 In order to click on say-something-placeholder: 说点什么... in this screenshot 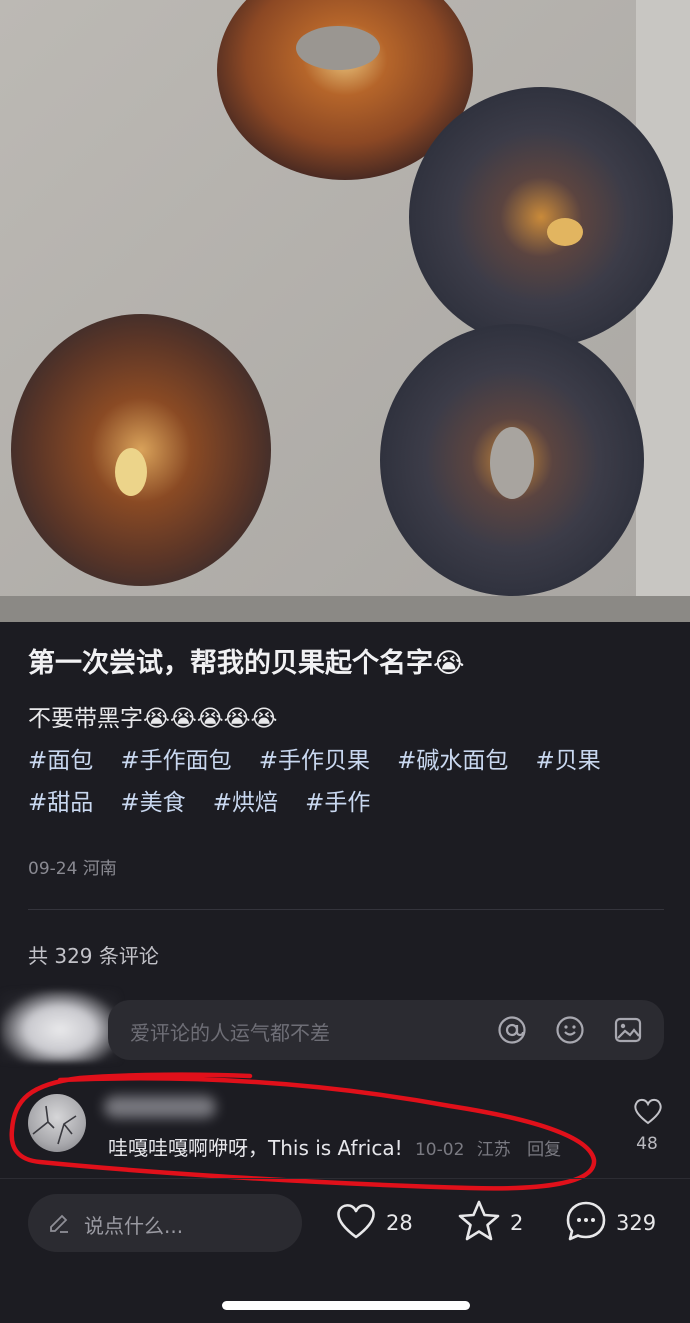, I will do `click(134, 1226)`.